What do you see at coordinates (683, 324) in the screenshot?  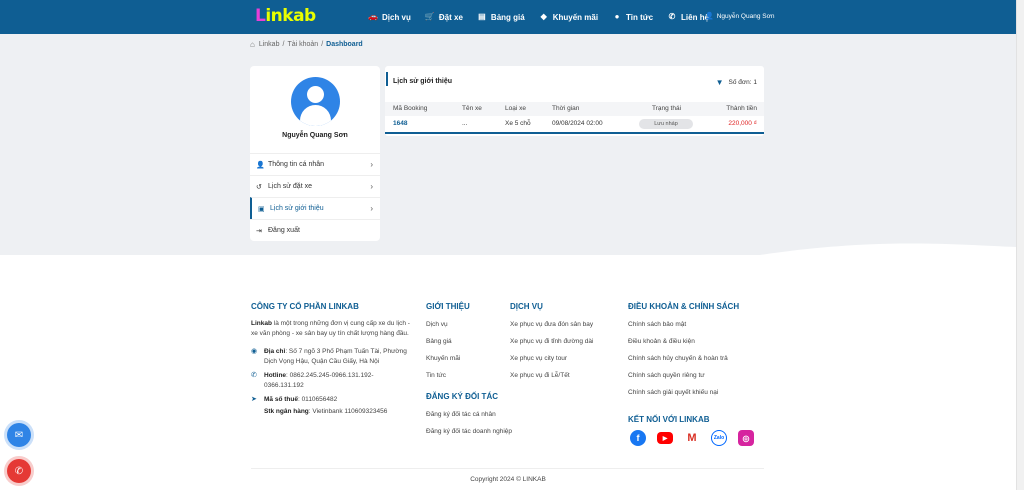 I see `footer-link: Chính sách bảo mật` at bounding box center [683, 324].